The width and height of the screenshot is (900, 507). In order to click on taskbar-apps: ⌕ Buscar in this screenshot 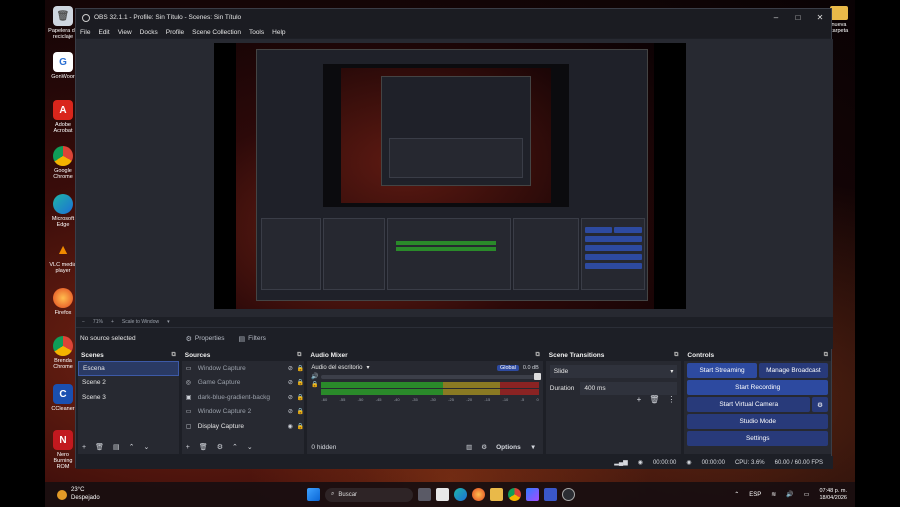, I will do `click(441, 494)`.